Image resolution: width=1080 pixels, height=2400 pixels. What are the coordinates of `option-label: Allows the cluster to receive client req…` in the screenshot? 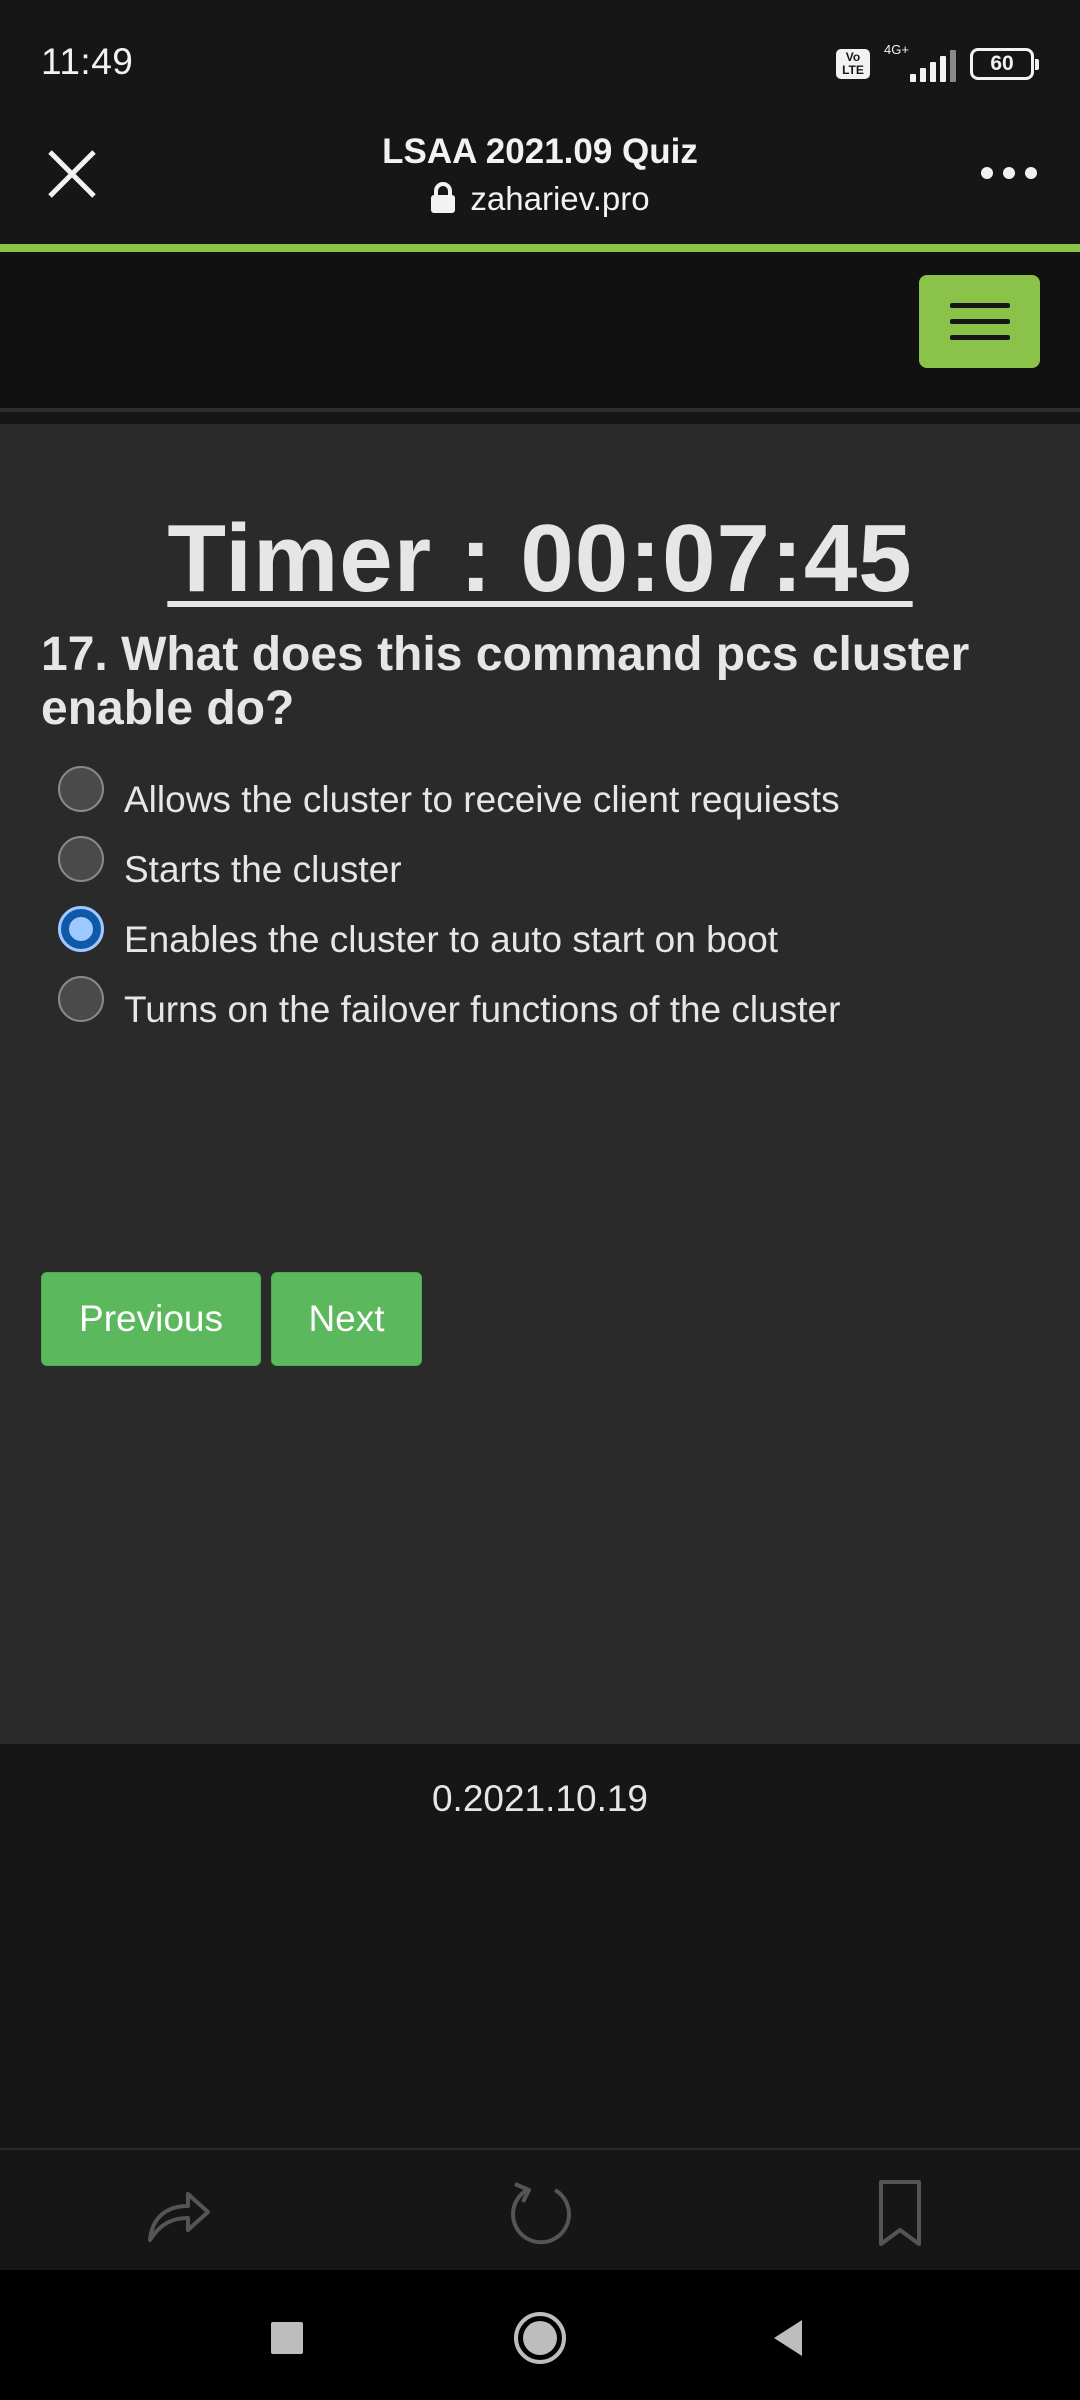 It's located at (482, 800).